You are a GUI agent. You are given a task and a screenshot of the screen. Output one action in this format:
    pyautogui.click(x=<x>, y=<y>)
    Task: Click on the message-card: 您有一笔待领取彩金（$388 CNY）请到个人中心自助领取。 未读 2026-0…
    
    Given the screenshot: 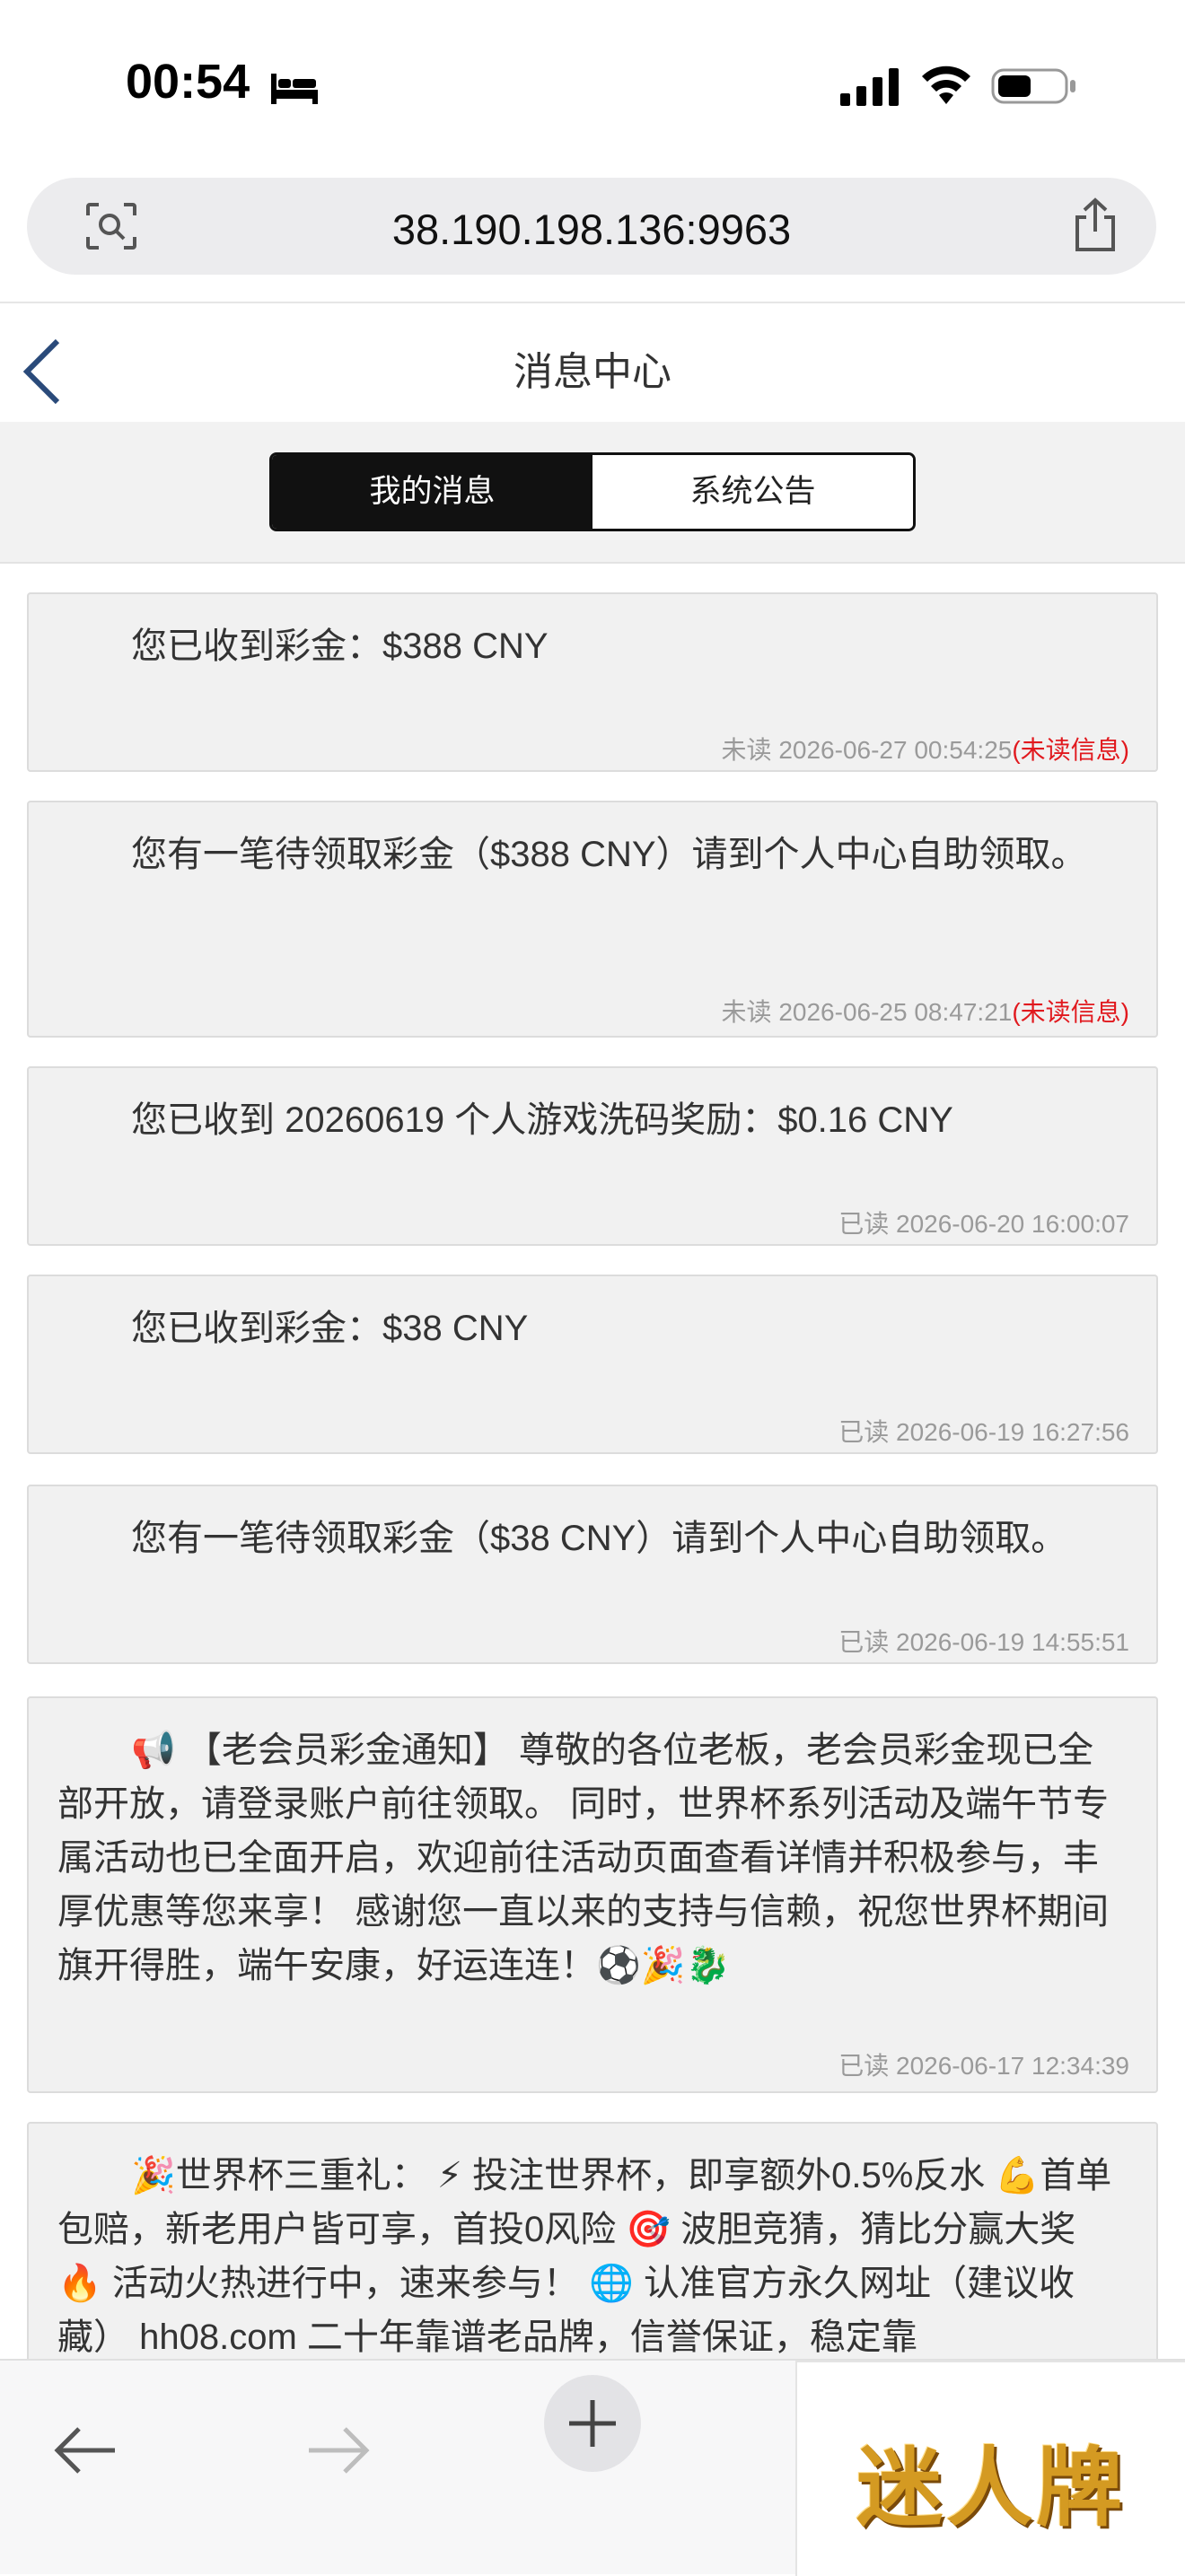 What is the action you would take?
    pyautogui.click(x=592, y=920)
    